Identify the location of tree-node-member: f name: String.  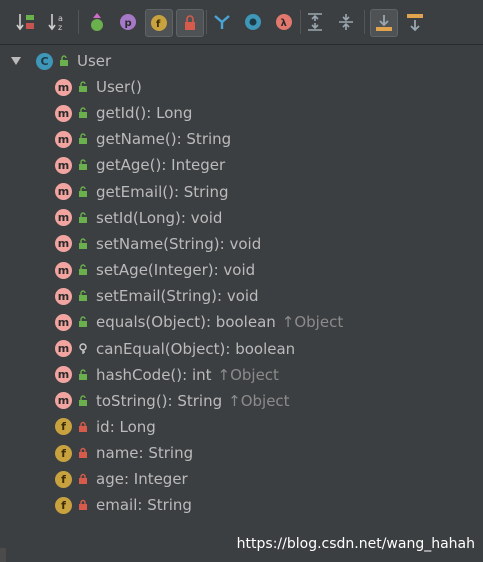
(124, 453).